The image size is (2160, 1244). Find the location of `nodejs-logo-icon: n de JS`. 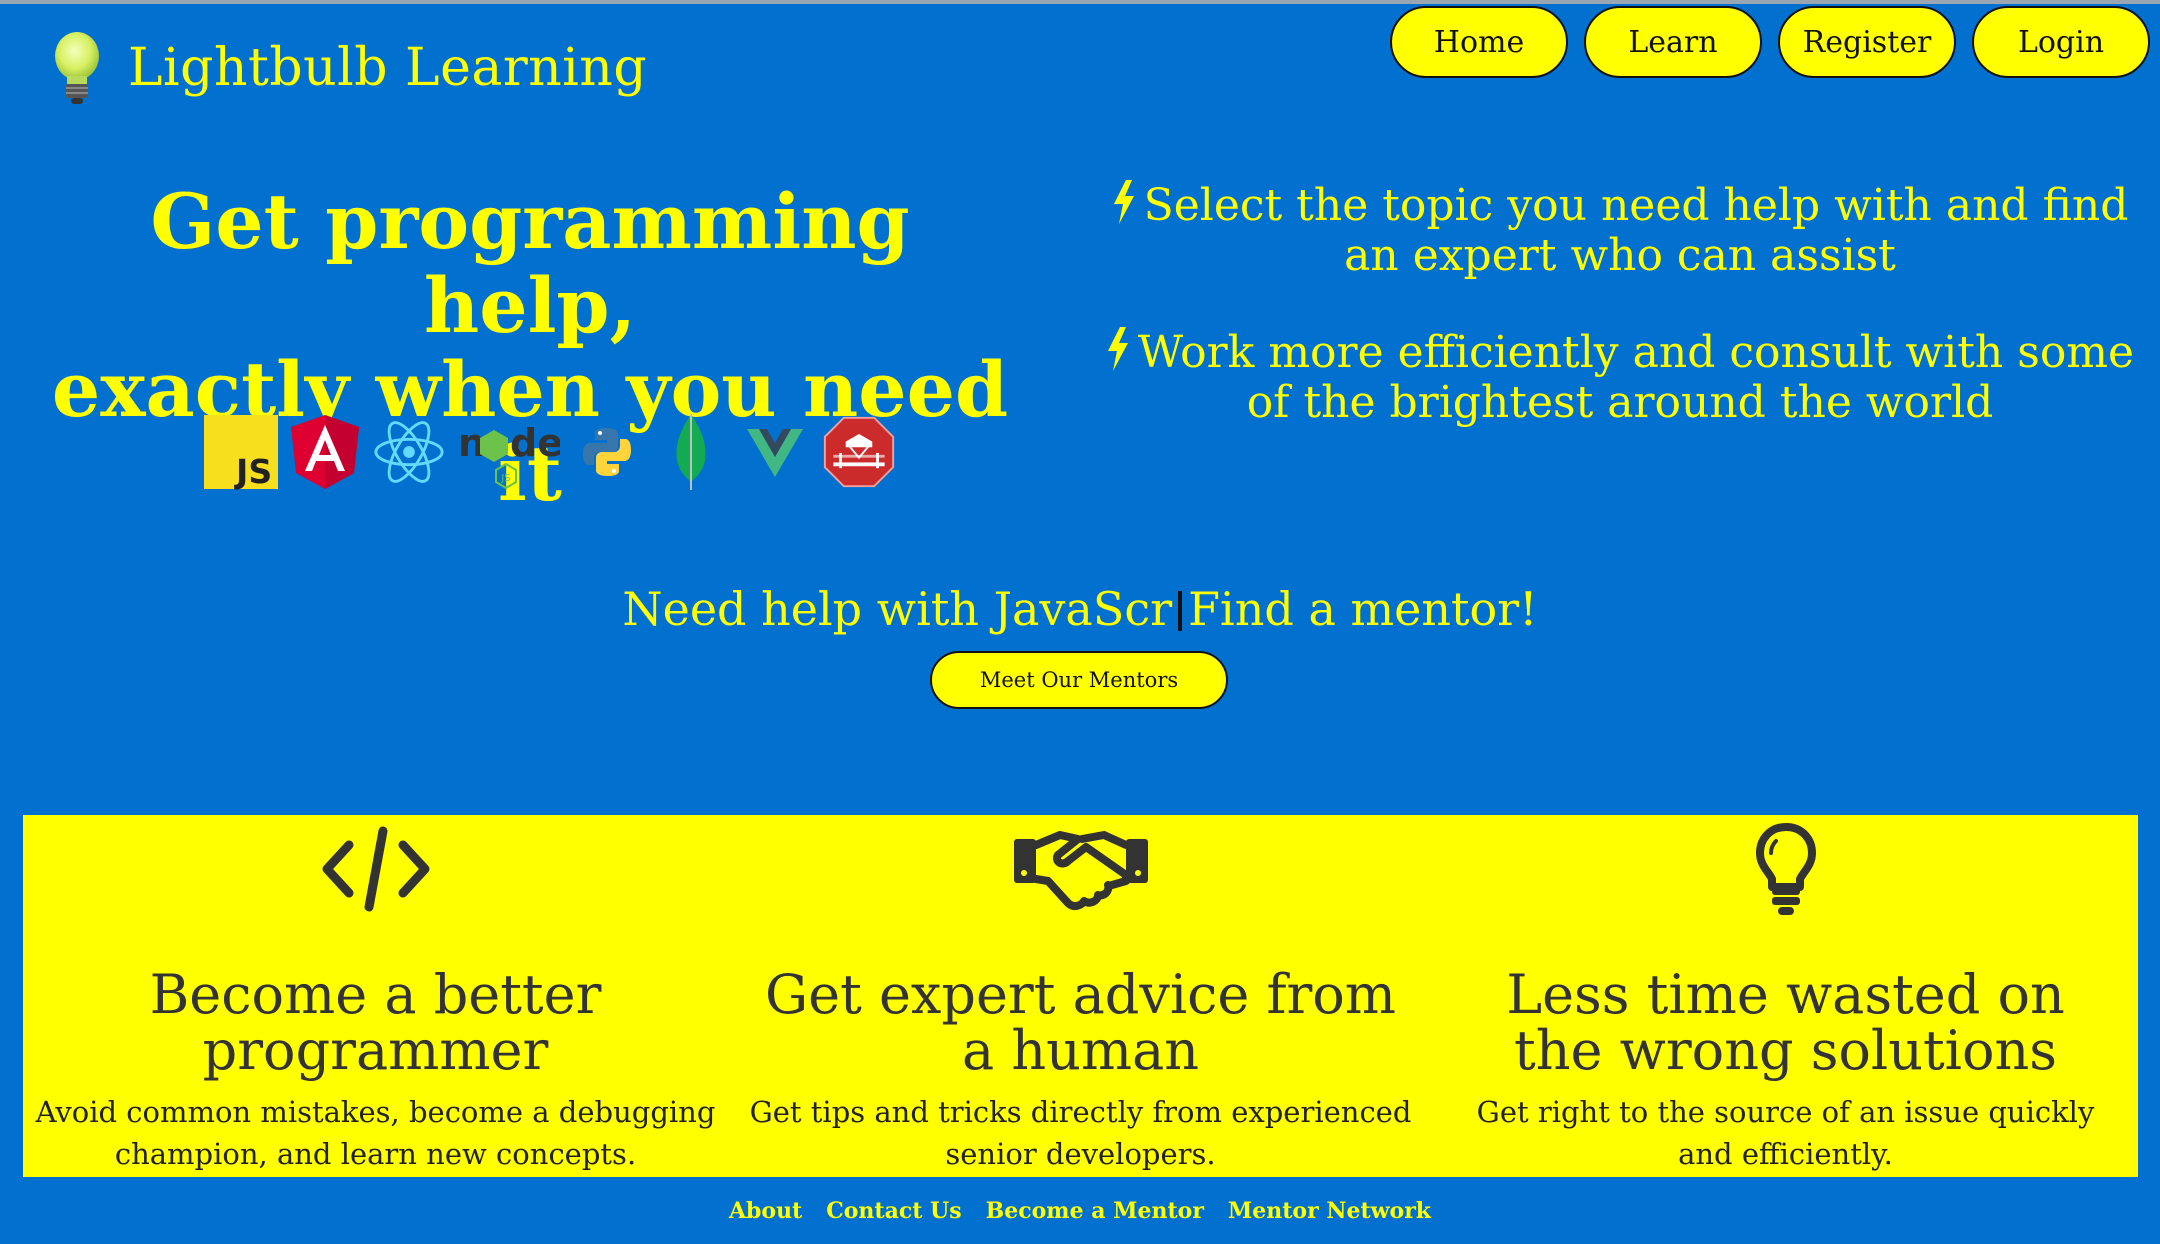

nodejs-logo-icon: n de JS is located at coordinates (508, 452).